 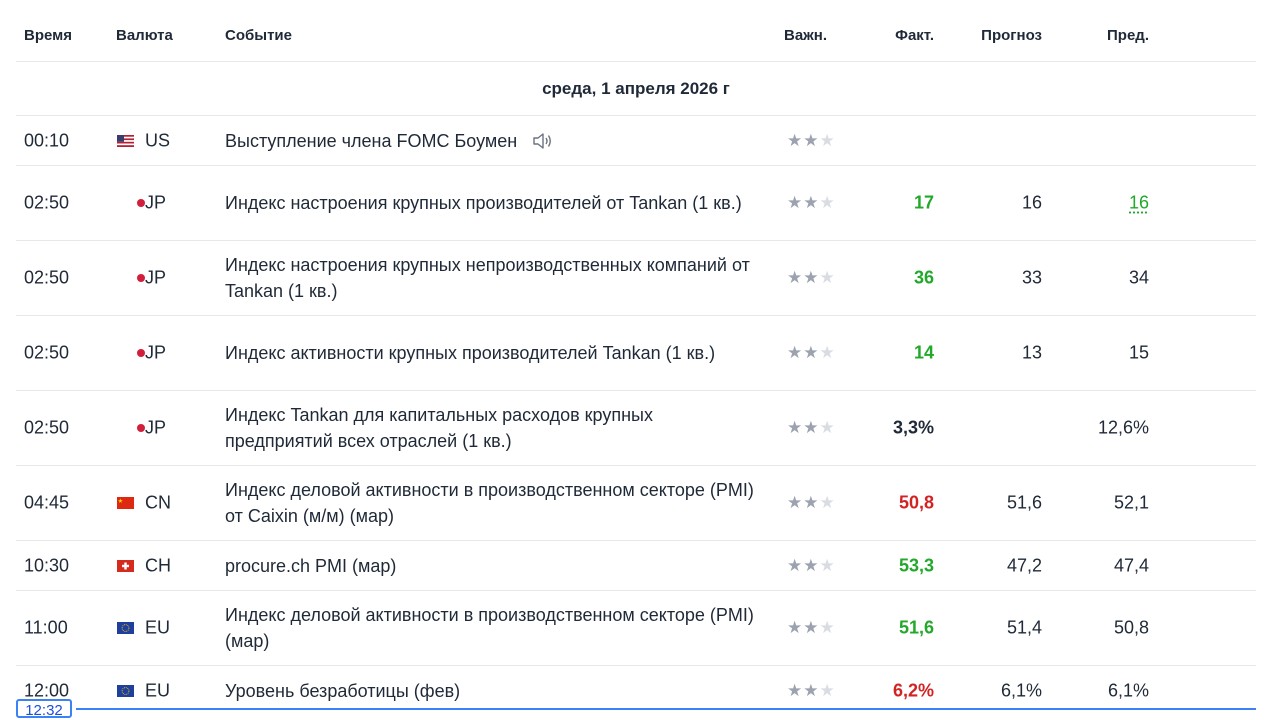 I want to click on current-time-badge: 12:32, so click(x=44, y=709).